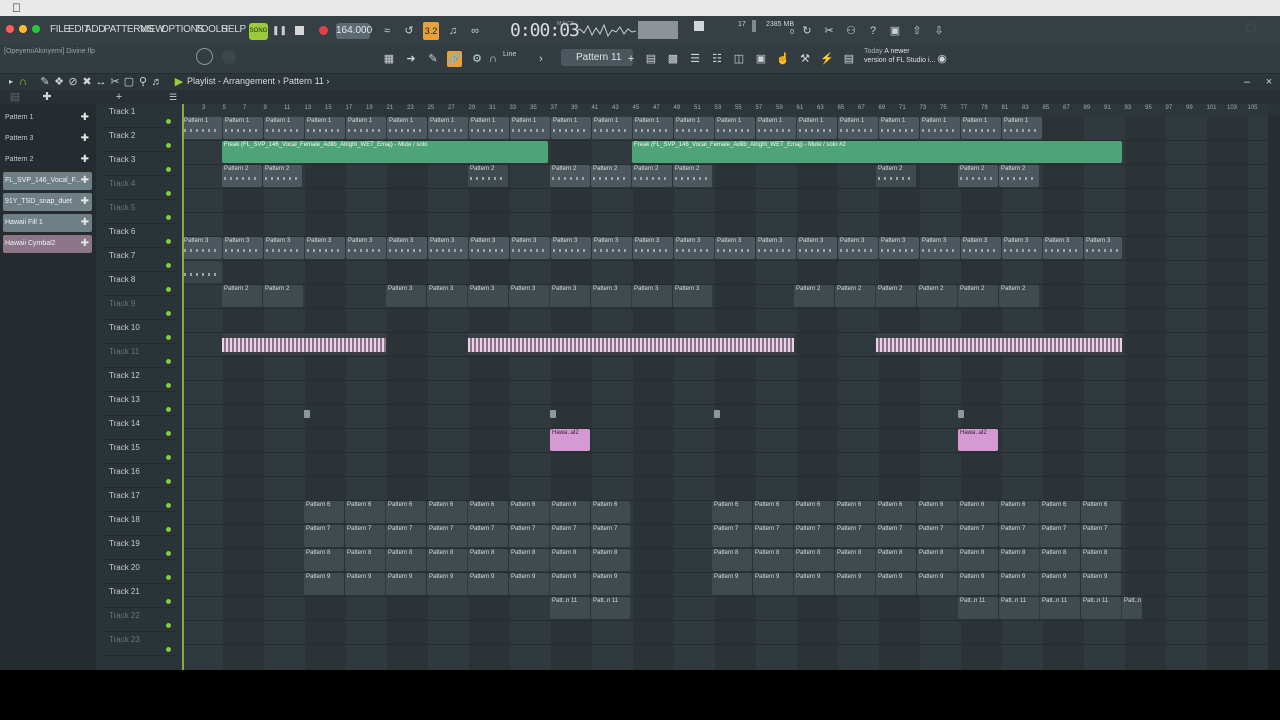 This screenshot has width=1280, height=720. Describe the element at coordinates (761, 59) in the screenshot. I see `plugin-icon: ▣` at that location.